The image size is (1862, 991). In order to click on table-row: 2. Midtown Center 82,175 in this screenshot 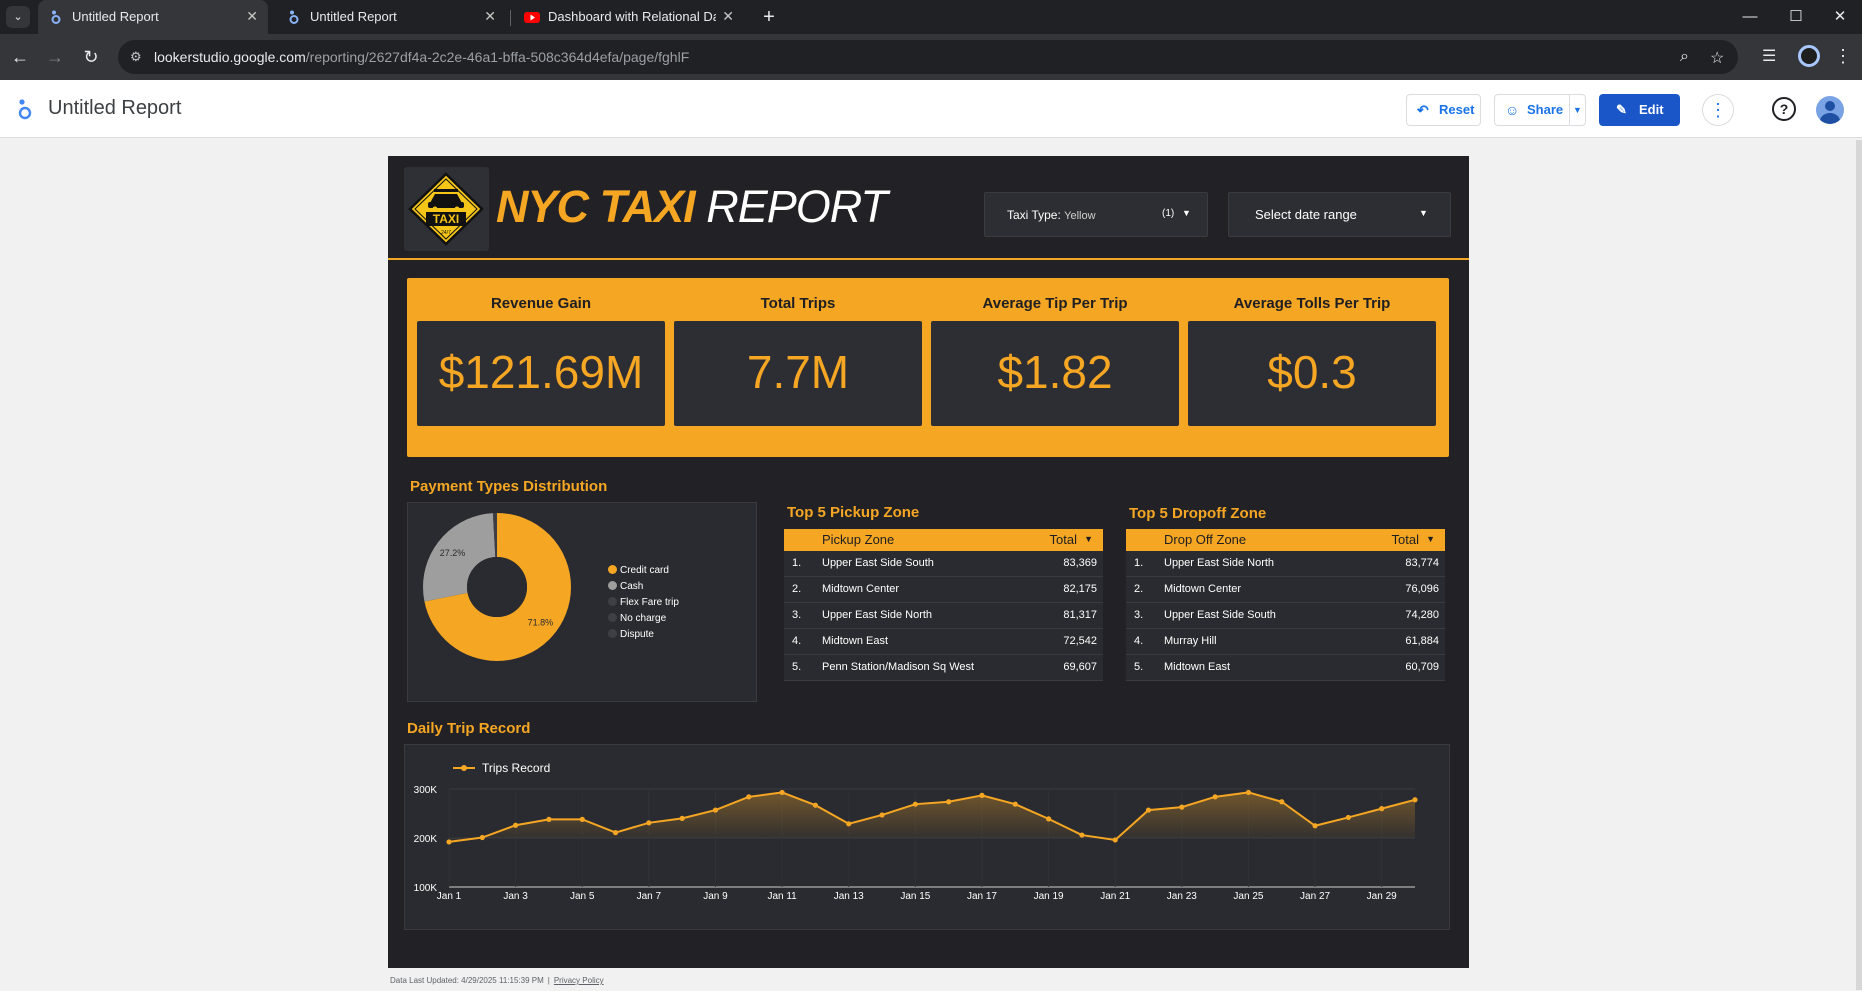, I will do `click(943, 590)`.